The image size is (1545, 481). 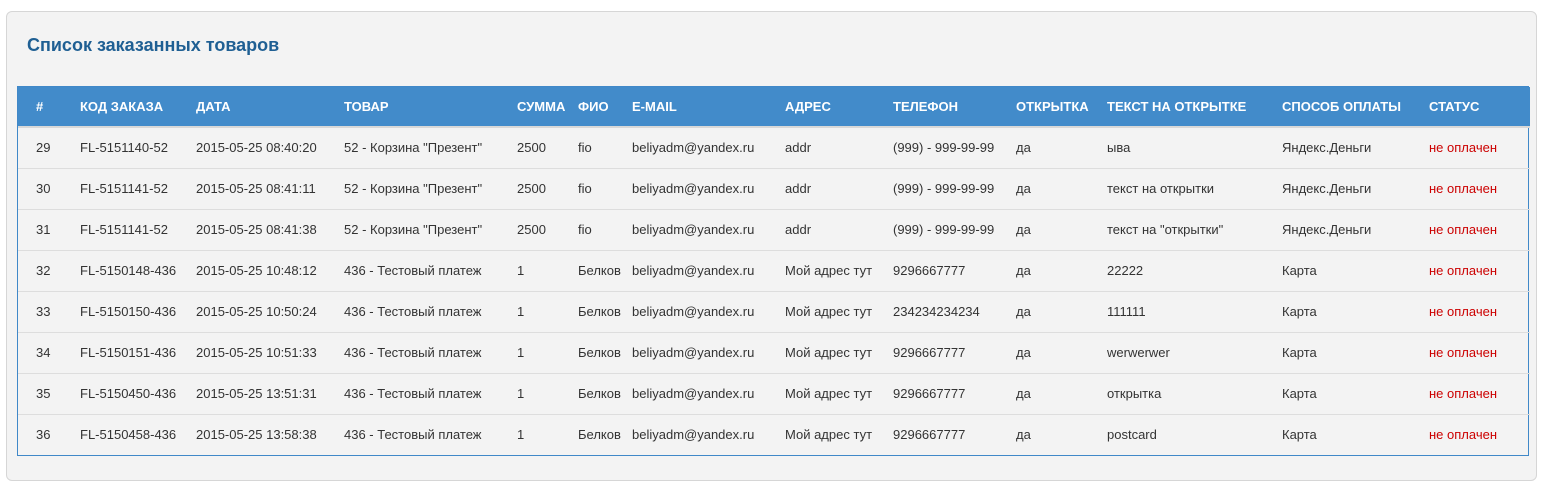 I want to click on column-header-address: АДРЕС, so click(x=839, y=107).